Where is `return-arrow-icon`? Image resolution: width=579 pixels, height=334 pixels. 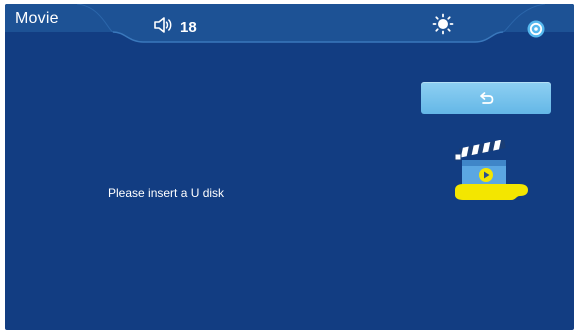
return-arrow-icon is located at coordinates (487, 98).